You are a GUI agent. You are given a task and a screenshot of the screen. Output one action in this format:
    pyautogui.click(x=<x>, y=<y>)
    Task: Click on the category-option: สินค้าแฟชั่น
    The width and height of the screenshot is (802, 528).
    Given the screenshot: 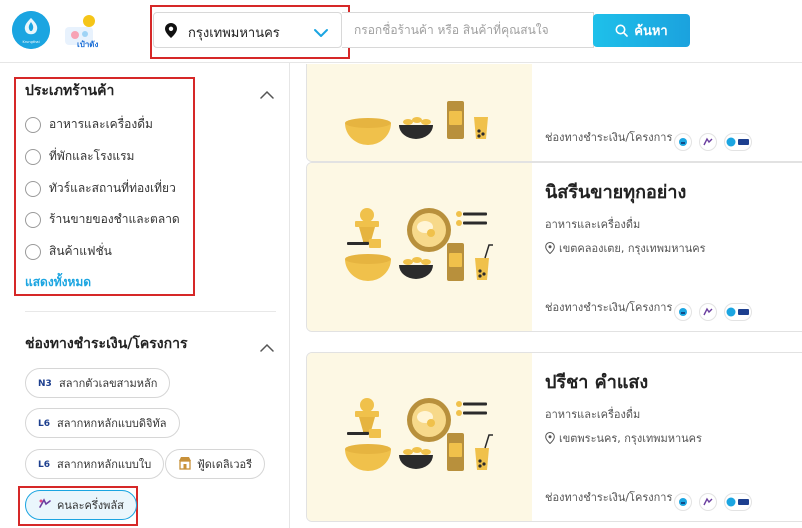 What is the action you would take?
    pyautogui.click(x=68, y=251)
    